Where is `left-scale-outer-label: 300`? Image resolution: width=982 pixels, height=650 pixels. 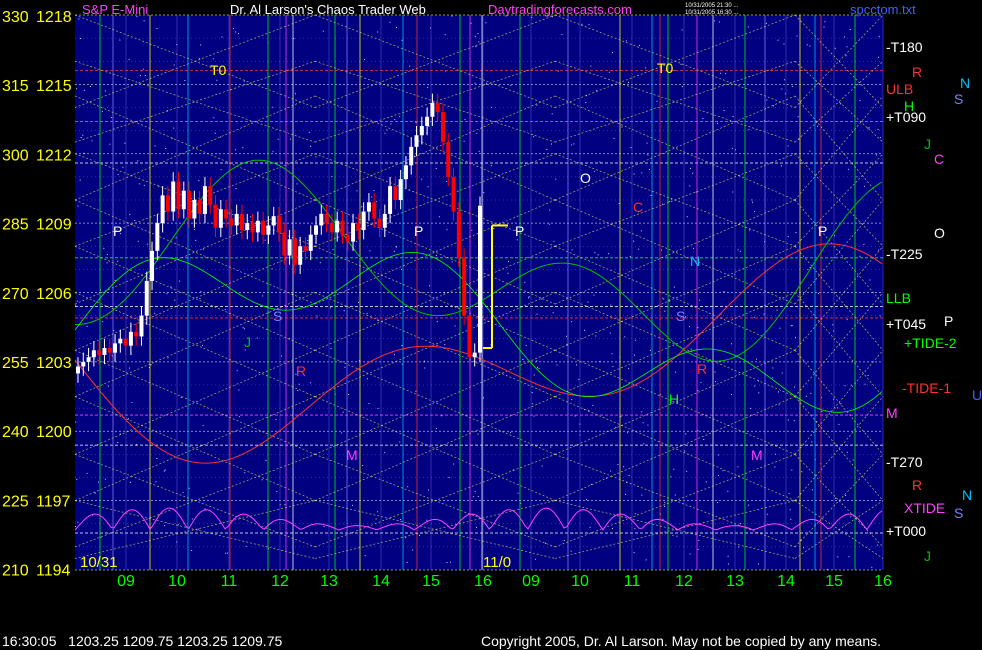 left-scale-outer-label: 300 is located at coordinates (15, 155).